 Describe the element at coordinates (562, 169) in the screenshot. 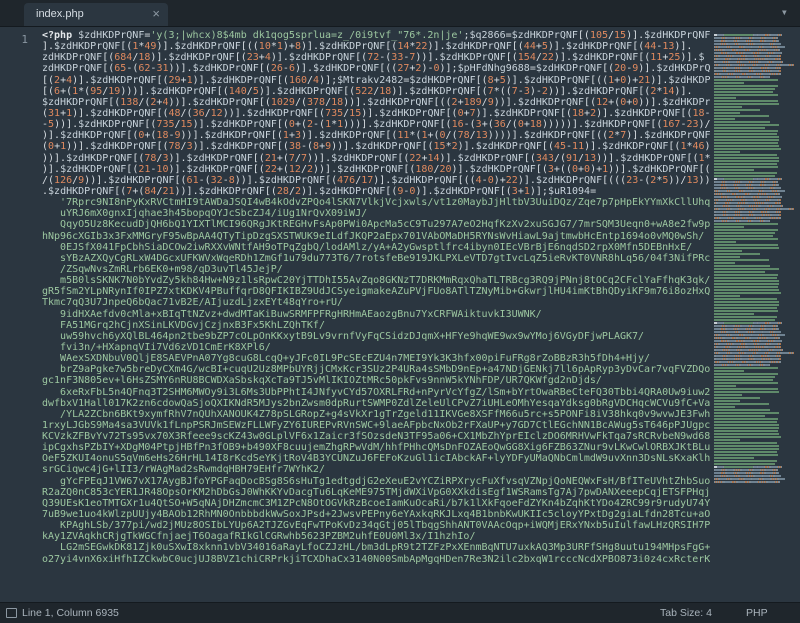

I see `code-token: +((` at that location.